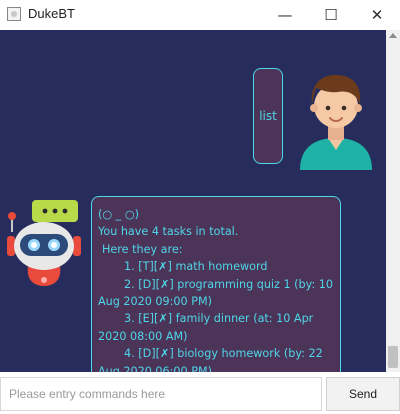 The image size is (400, 414). What do you see at coordinates (155, 302) in the screenshot?
I see `task-item-2-cont: Aug 2020 09:00 PM)` at bounding box center [155, 302].